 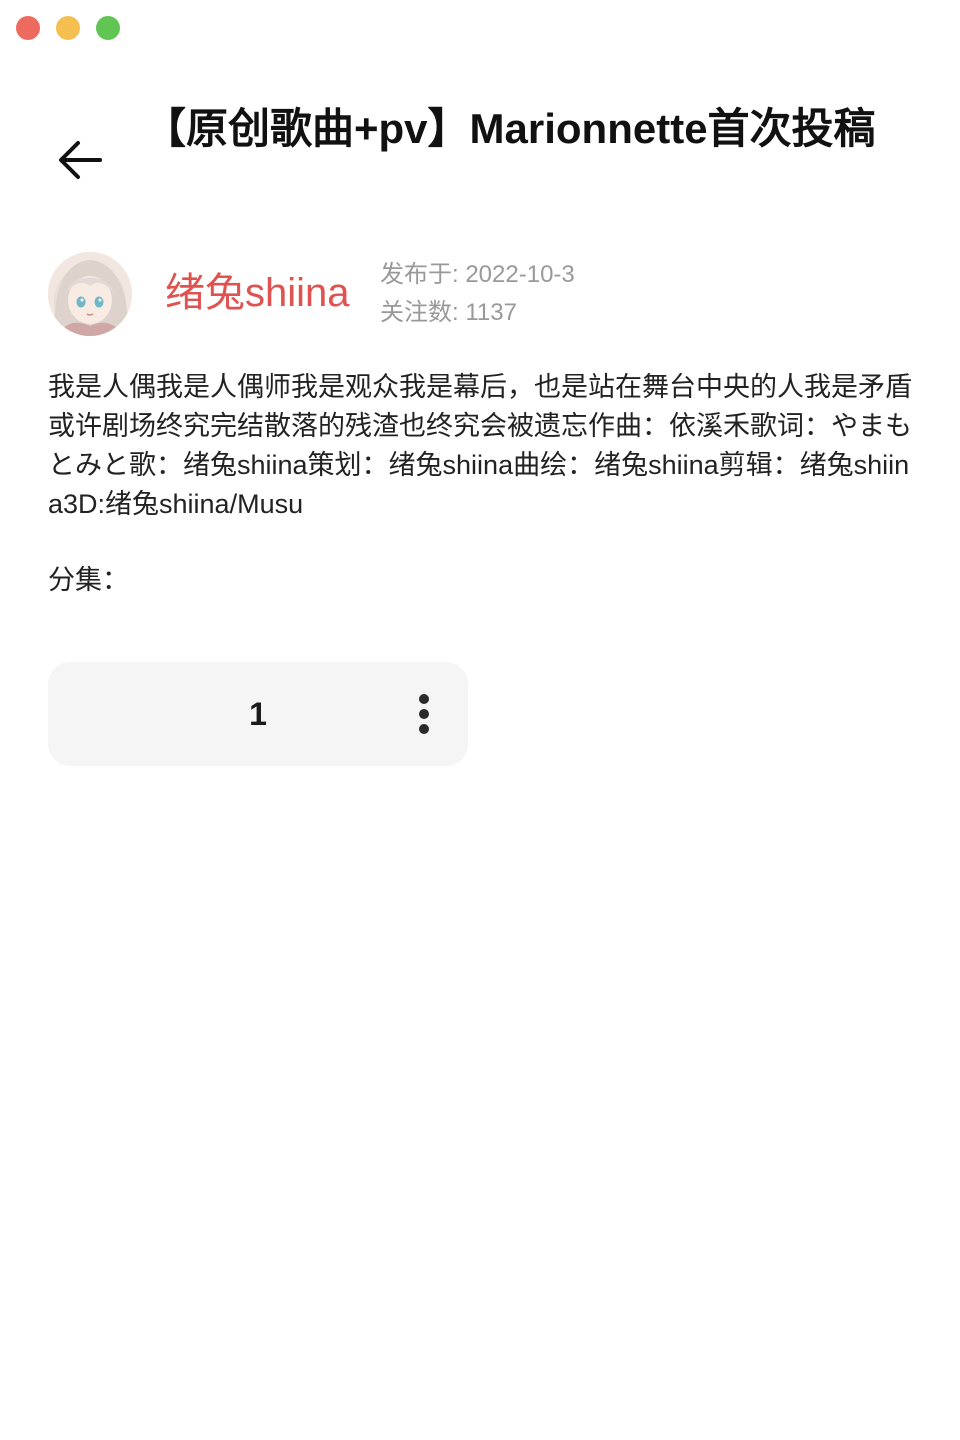 I want to click on avatar-image, so click(x=90, y=294).